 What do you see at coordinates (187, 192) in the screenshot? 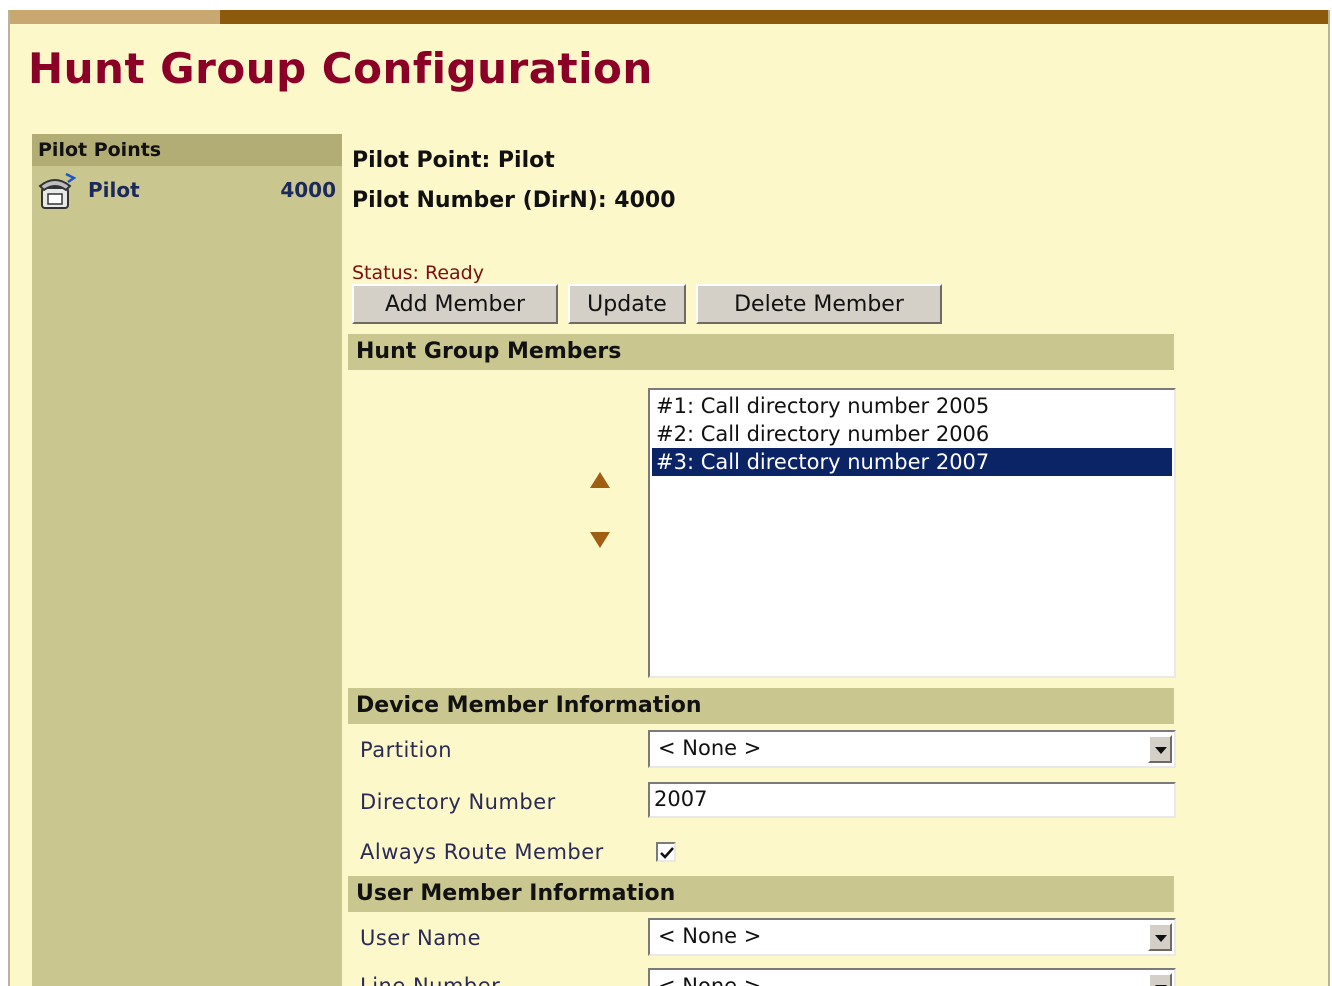
I see `sidebar-item-pilot: Pilot 4000` at bounding box center [187, 192].